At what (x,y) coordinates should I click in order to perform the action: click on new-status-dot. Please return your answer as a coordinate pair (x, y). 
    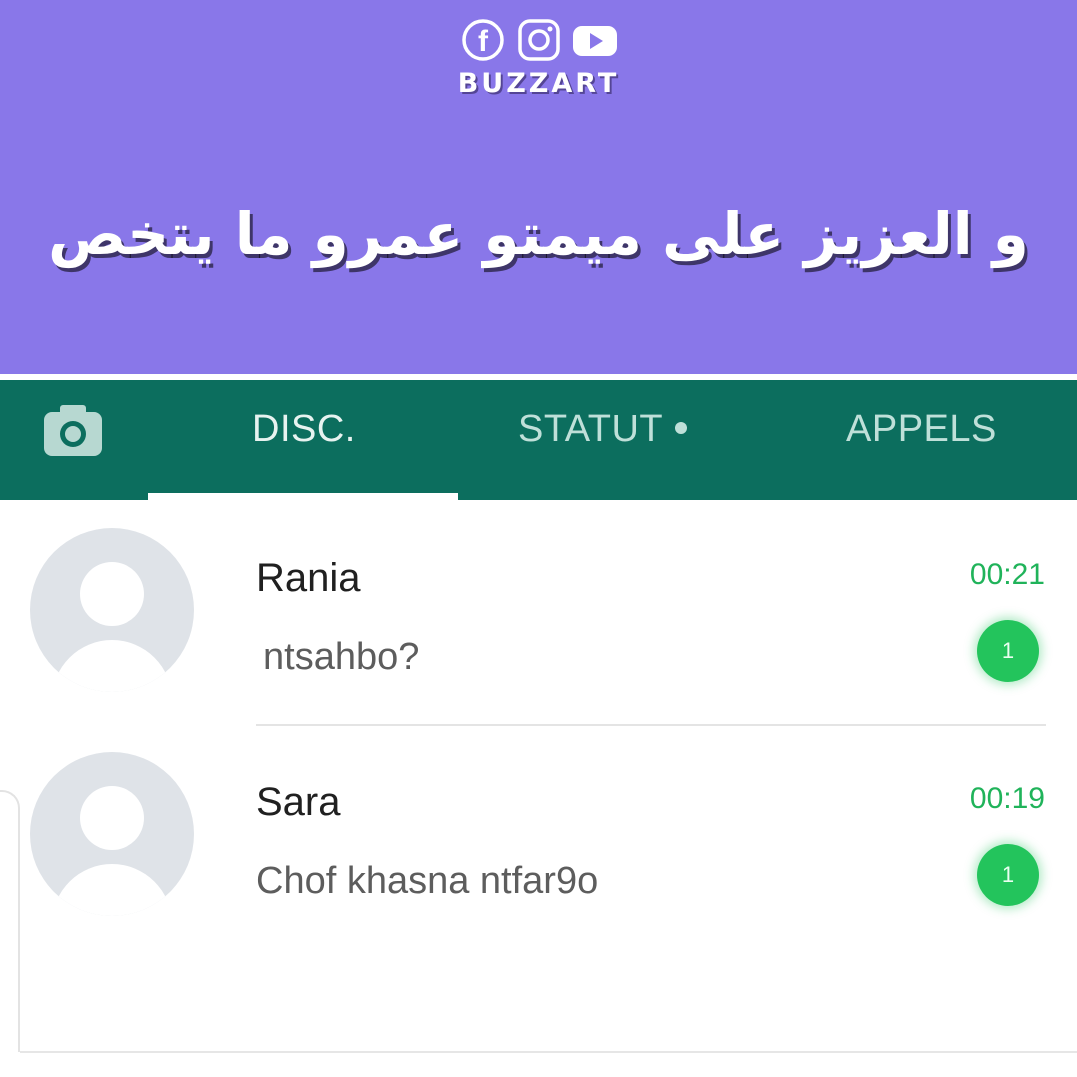
    Looking at the image, I should click on (681, 427).